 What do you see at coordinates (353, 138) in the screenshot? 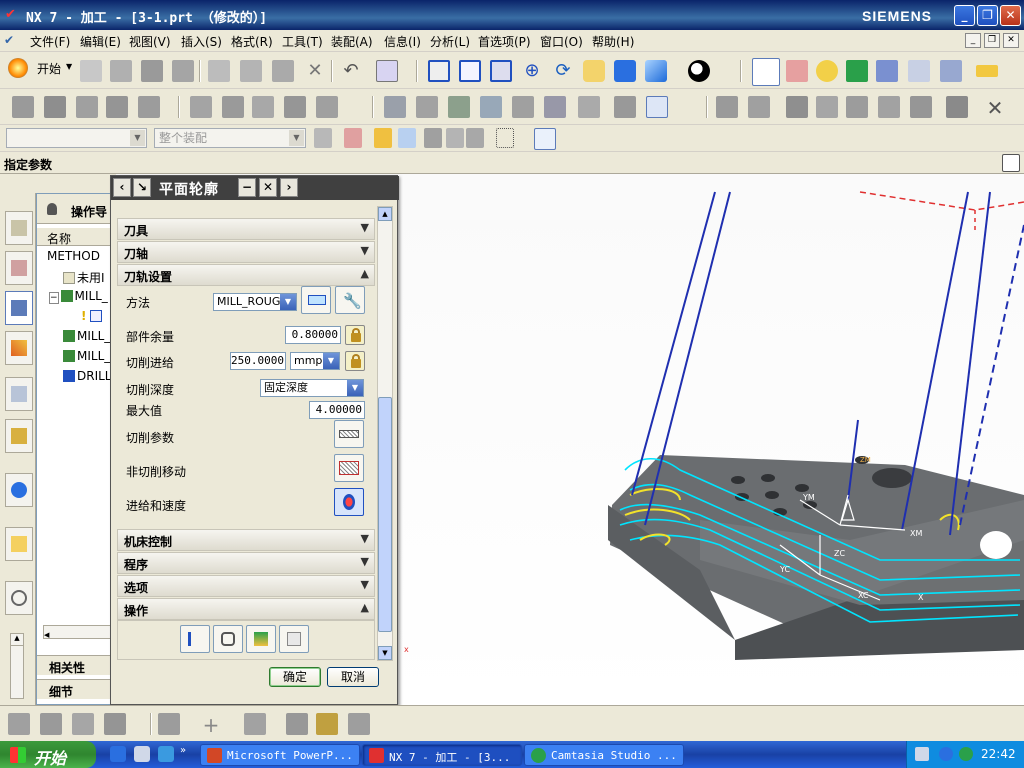
I see `snap-point-icon` at bounding box center [353, 138].